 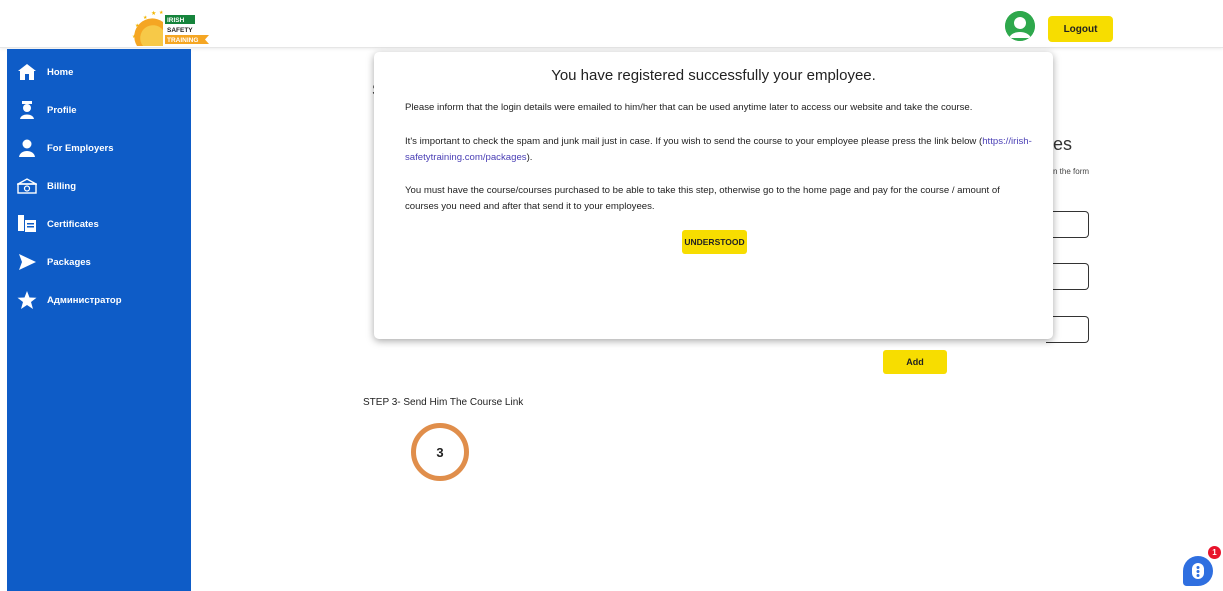 What do you see at coordinates (27, 148) in the screenshot?
I see `person-icon` at bounding box center [27, 148].